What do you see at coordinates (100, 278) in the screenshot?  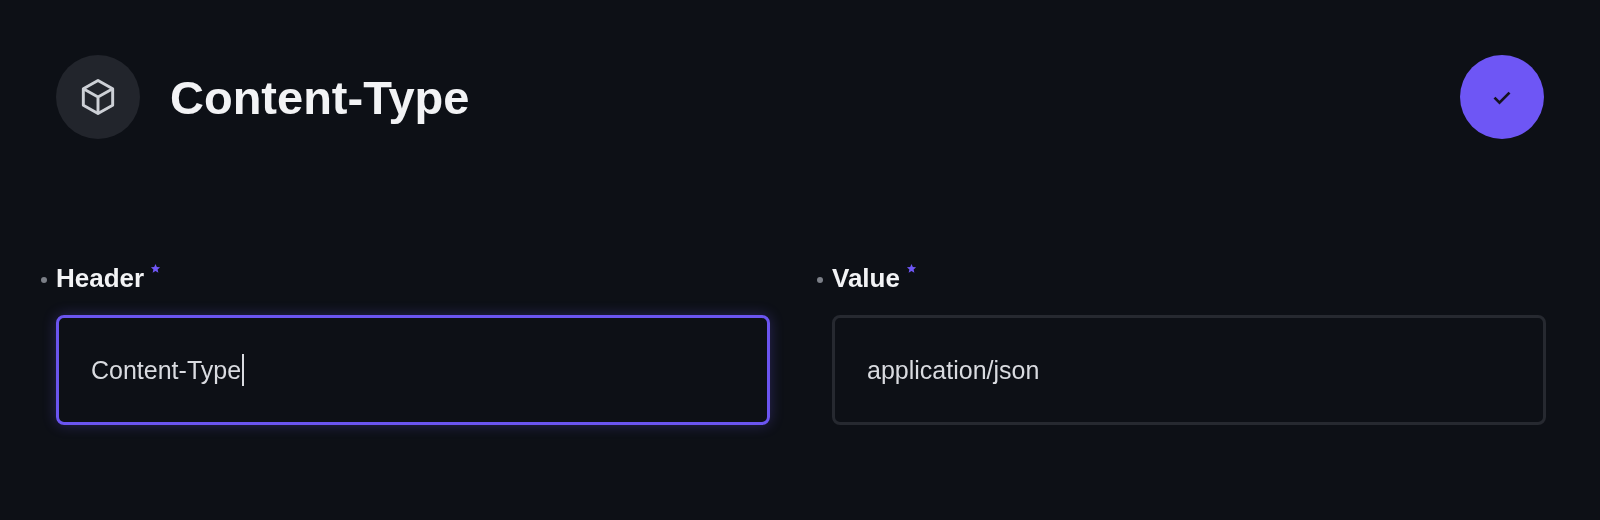 I see `field-label: Header` at bounding box center [100, 278].